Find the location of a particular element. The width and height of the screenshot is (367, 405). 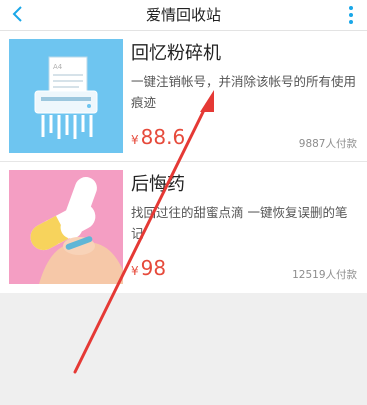

more-vertical-icon is located at coordinates (351, 15).